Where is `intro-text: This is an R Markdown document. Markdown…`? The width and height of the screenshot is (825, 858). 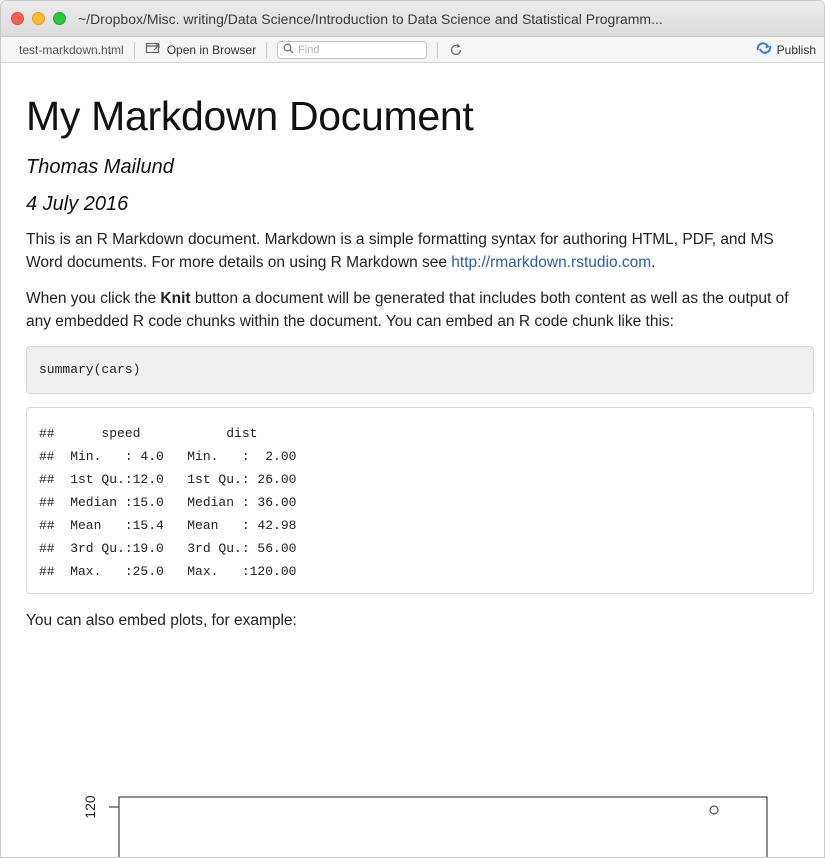
intro-text: This is an R Markdown document. Markdown… is located at coordinates (400, 251).